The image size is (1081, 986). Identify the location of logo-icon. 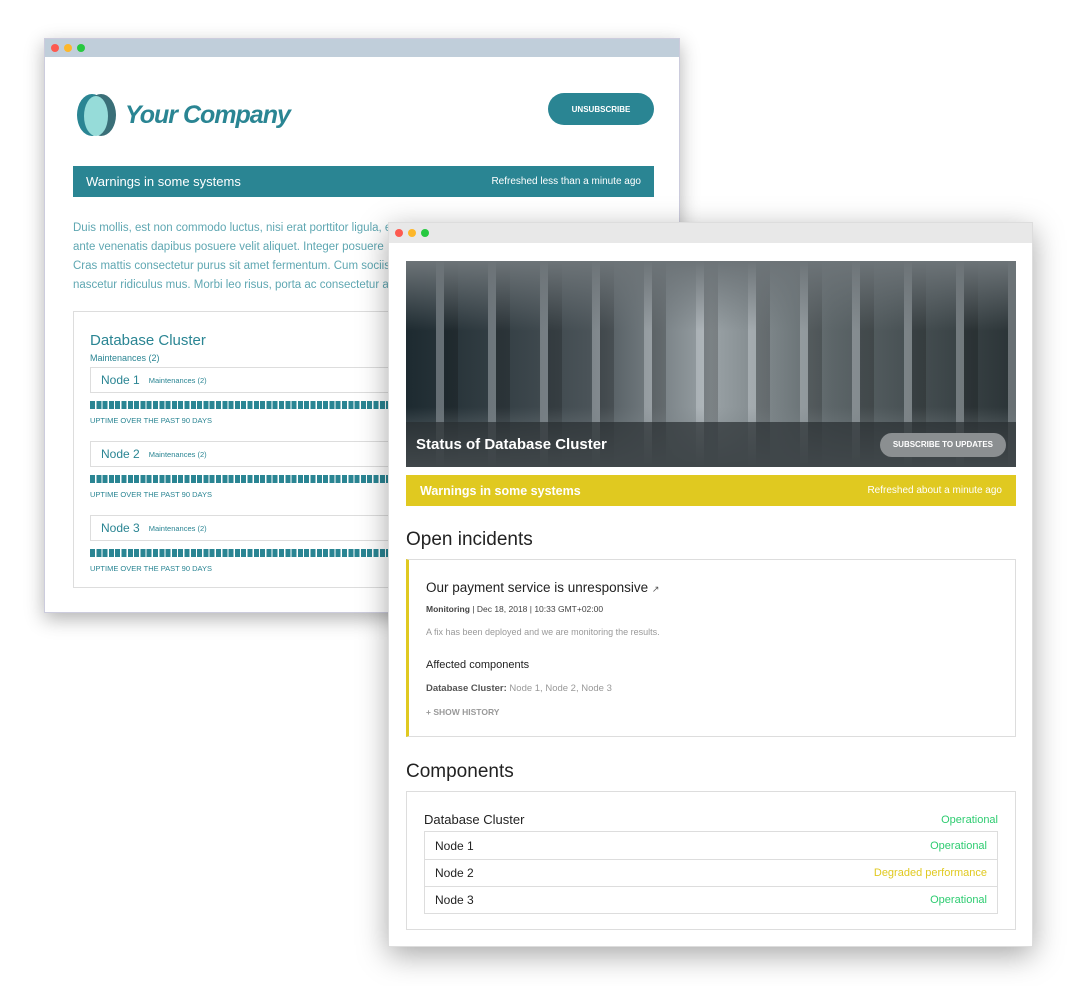
(96, 115).